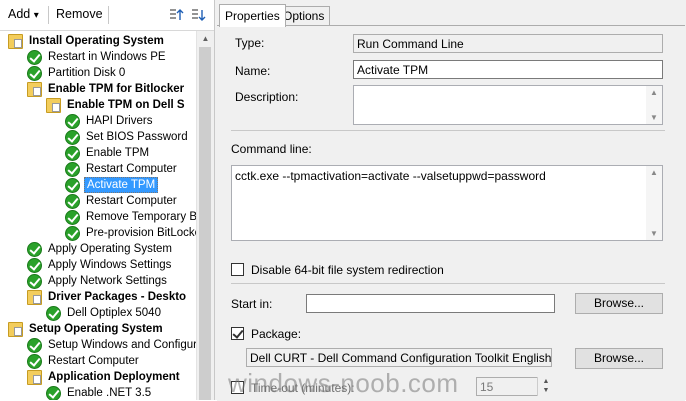 This screenshot has width=686, height=401. I want to click on watermark: windows-noob.com, so click(343, 383).